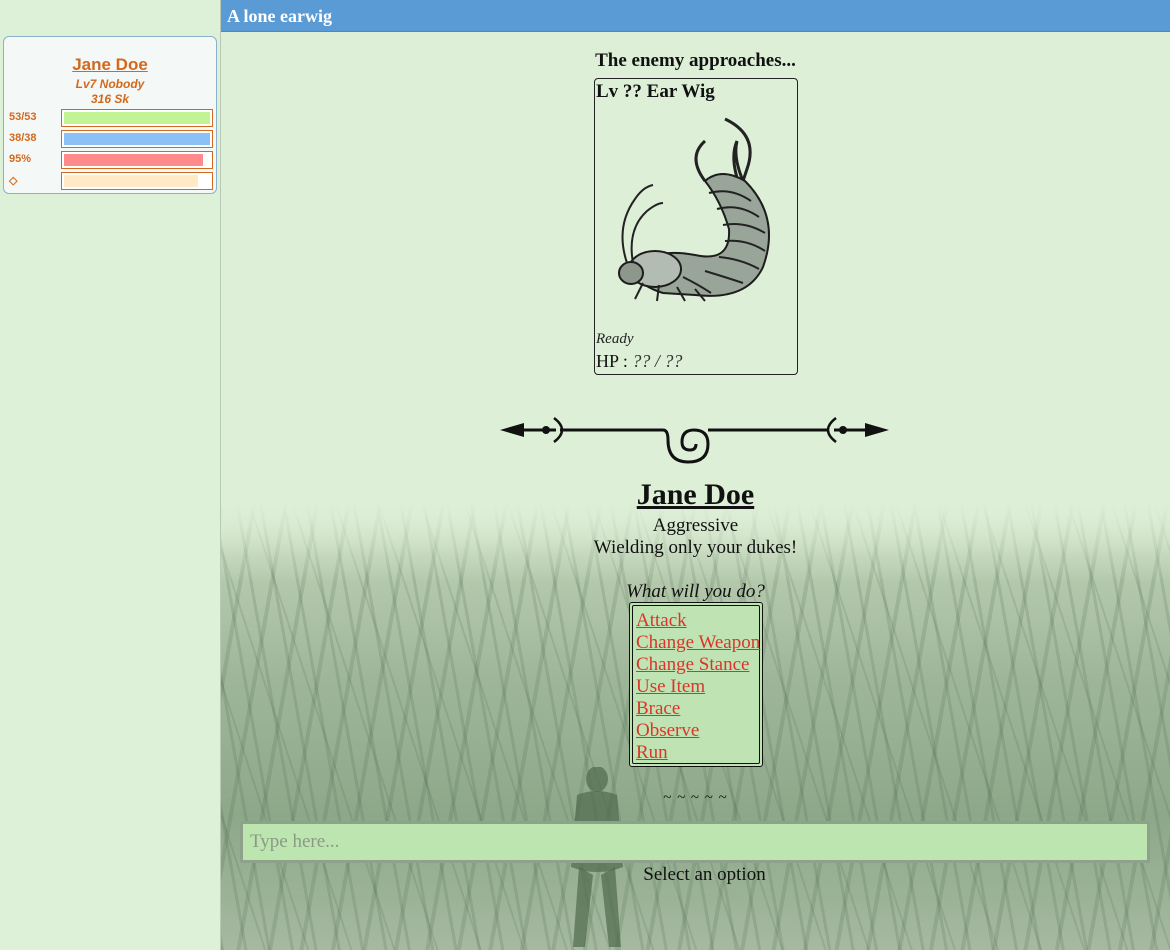  I want to click on mana-label: 38/38, so click(23, 138).